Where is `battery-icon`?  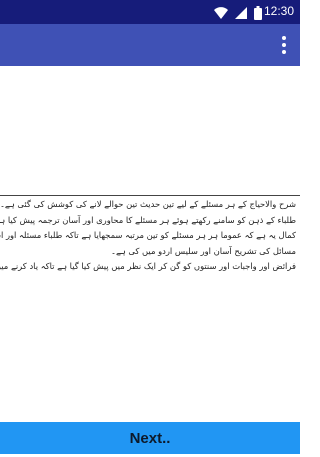
battery-icon is located at coordinates (258, 12).